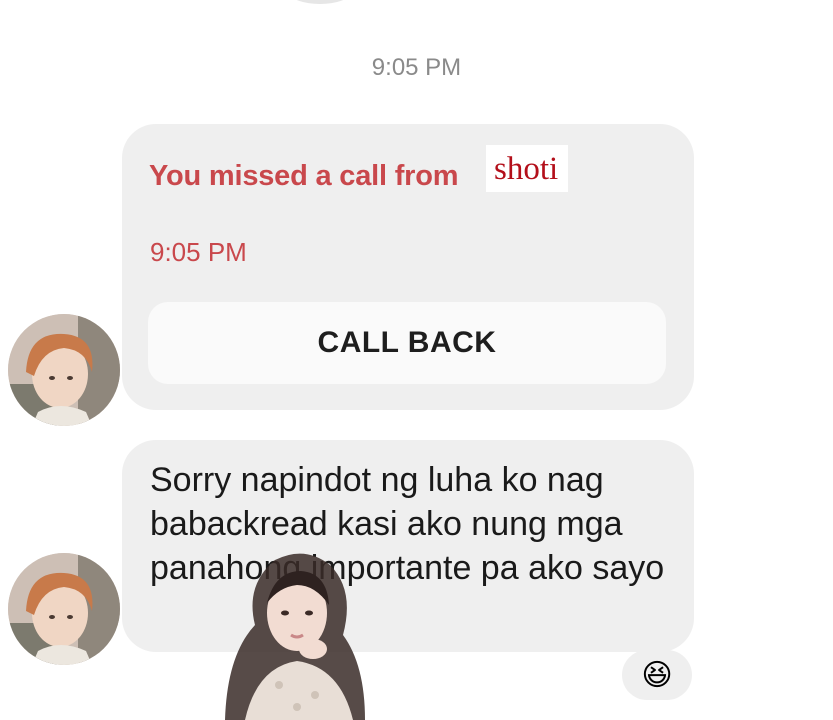 The image size is (833, 720). Describe the element at coordinates (416, 67) in the screenshot. I see `chat-timestamp: 9:05 PM` at that location.